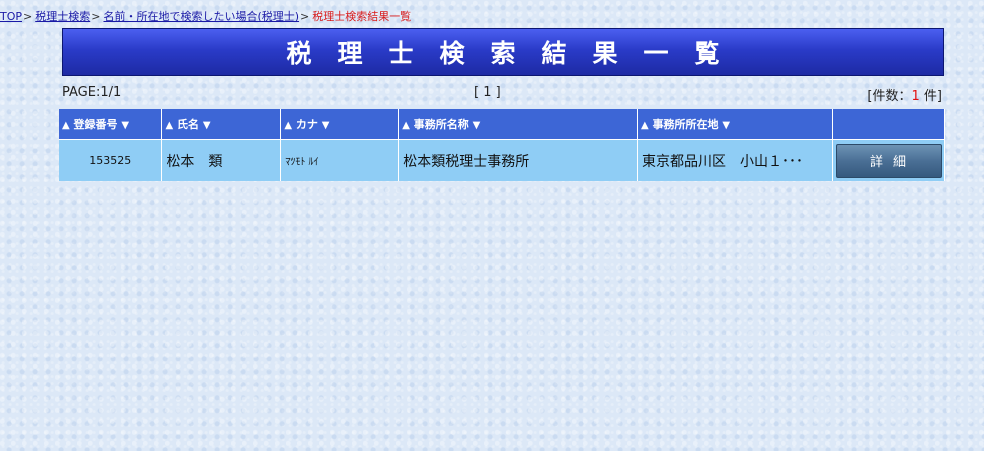 The image size is (984, 451). I want to click on column-header-office-address: ▲ 事務所所在地 ▼, so click(735, 124).